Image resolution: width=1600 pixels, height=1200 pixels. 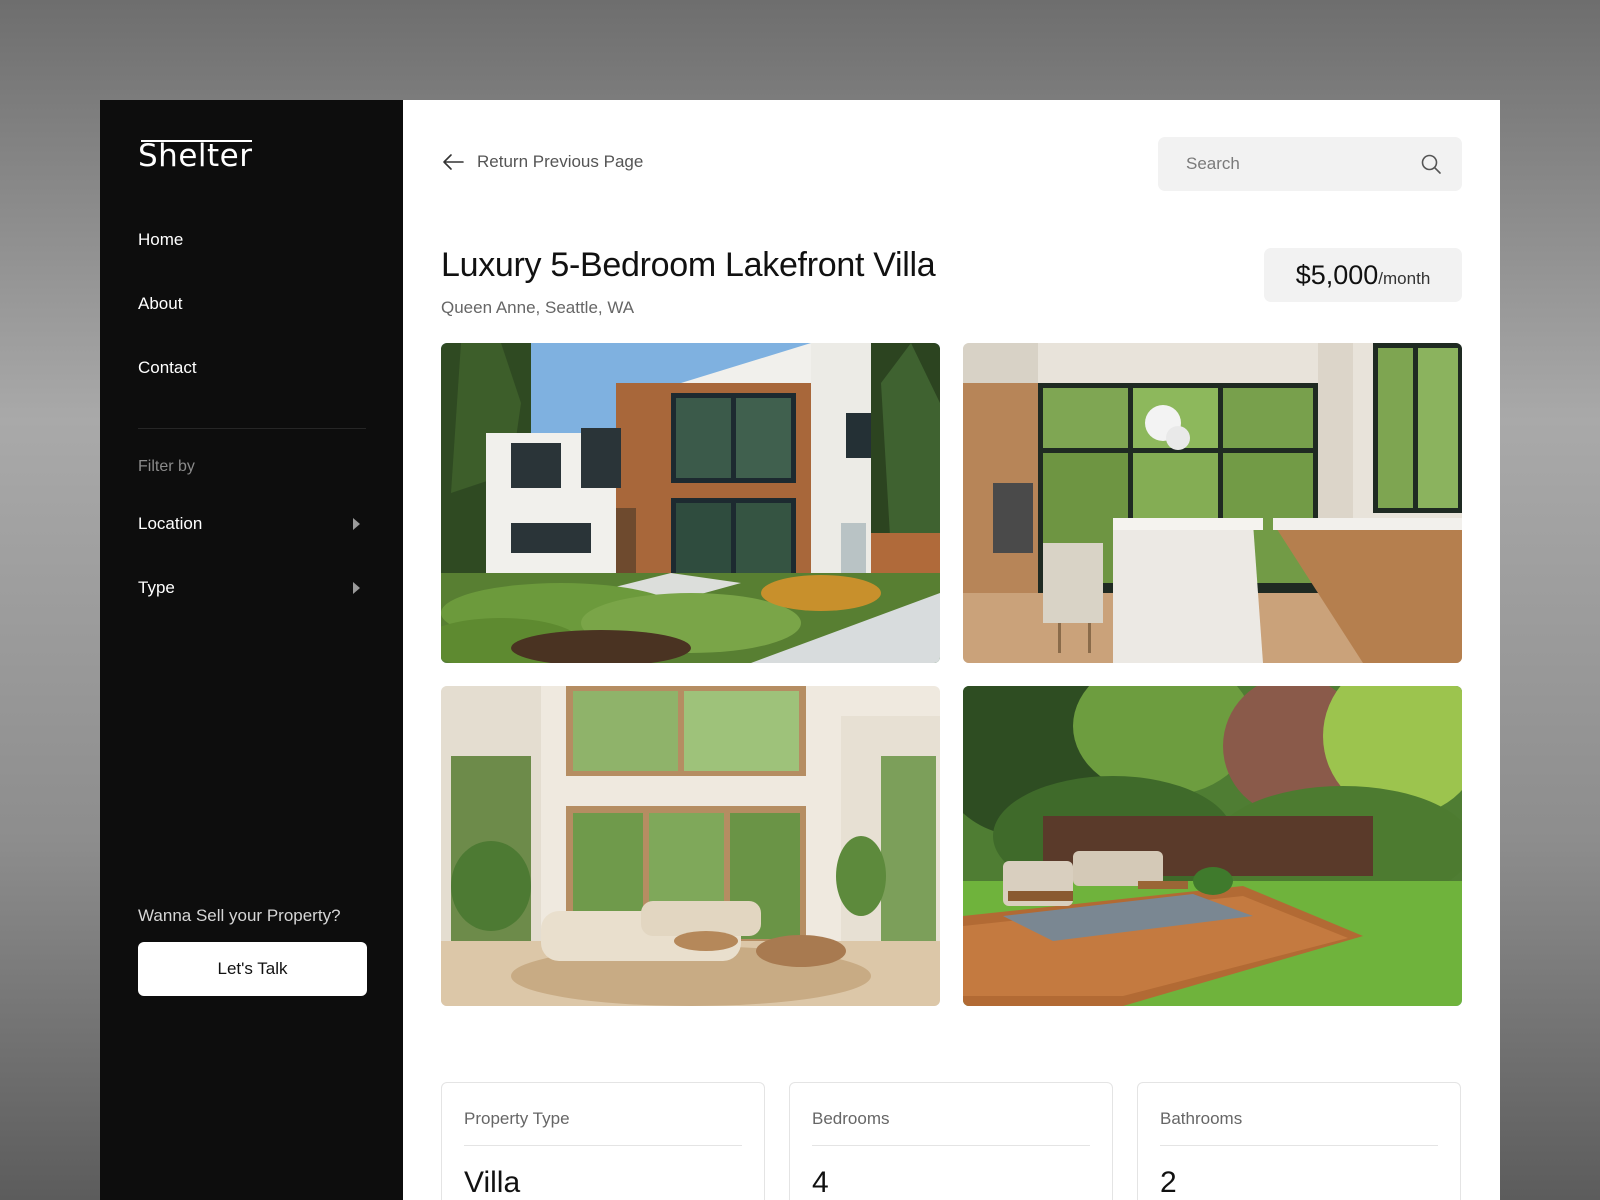 I want to click on exterior-image, so click(x=690, y=503).